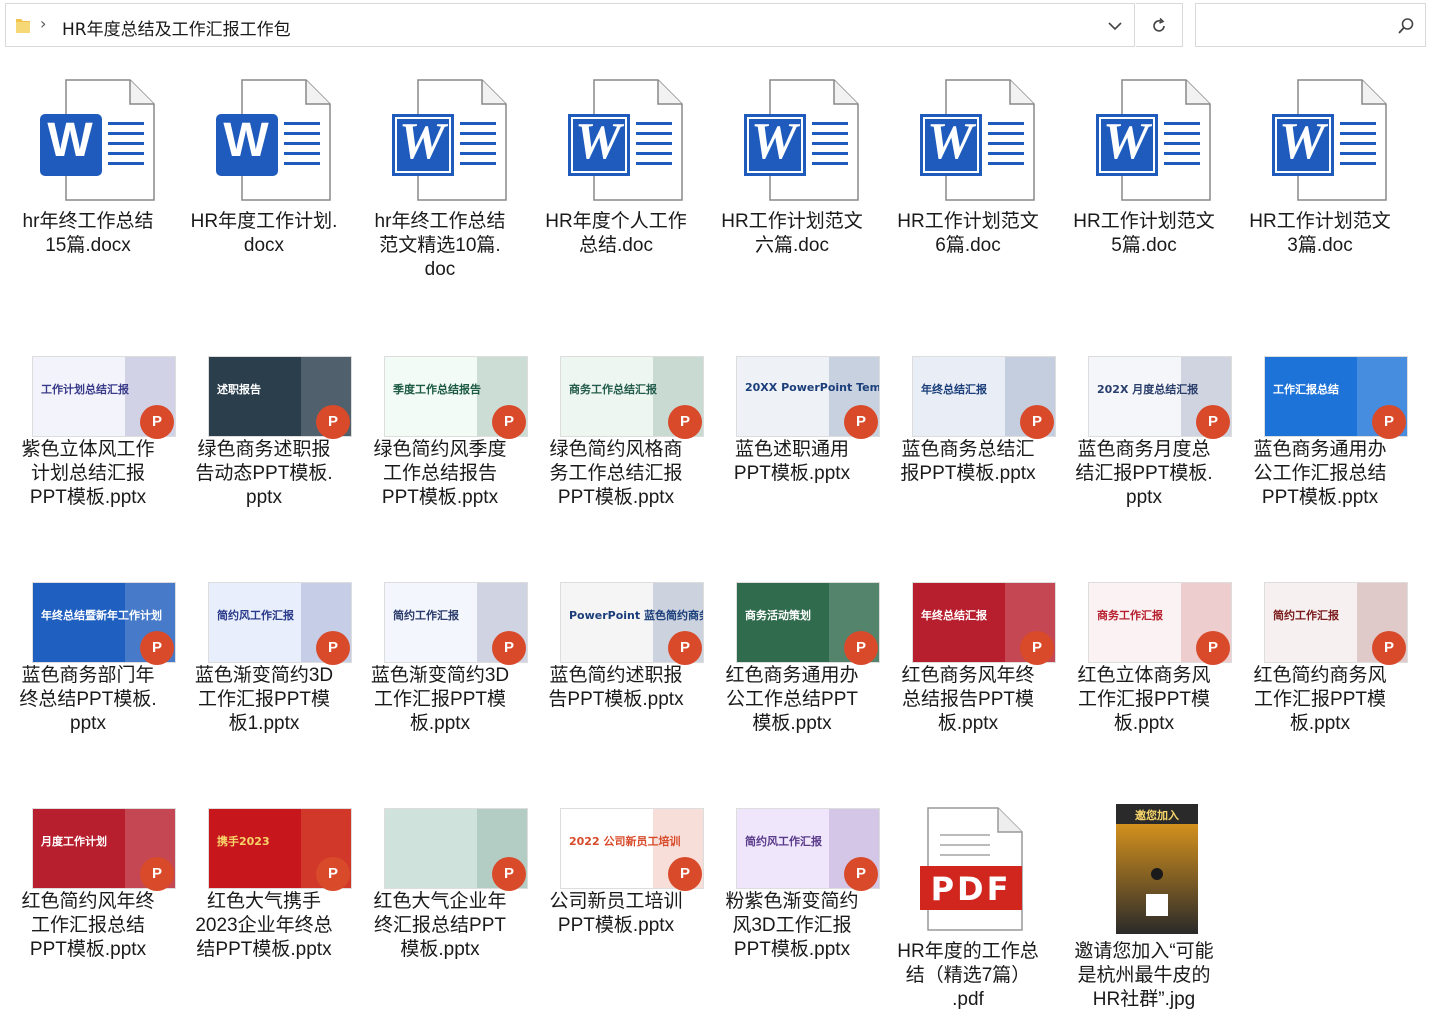 The image size is (1436, 1012). I want to click on search-input, so click(1296, 26).